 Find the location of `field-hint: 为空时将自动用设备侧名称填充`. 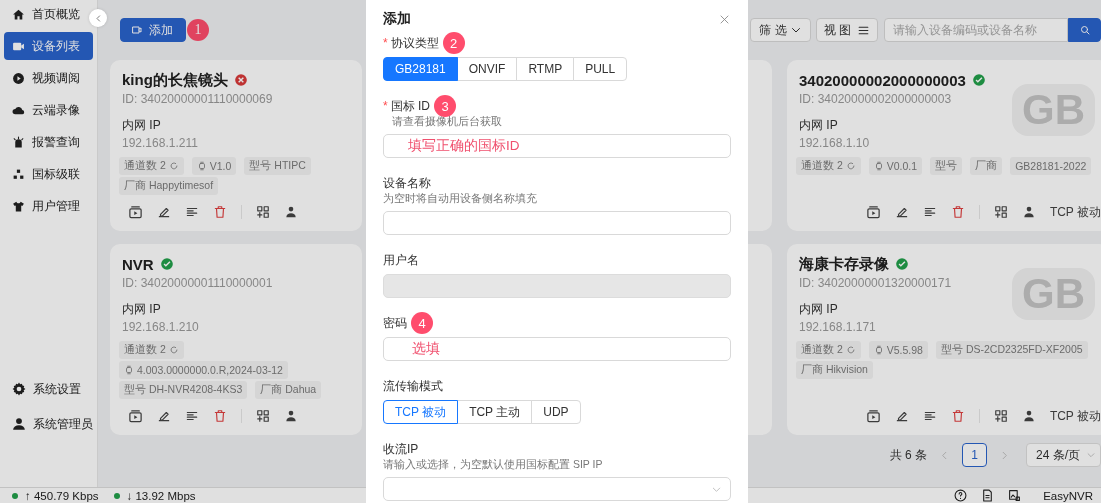

field-hint: 为空时将自动用设备侧名称填充 is located at coordinates (460, 198).